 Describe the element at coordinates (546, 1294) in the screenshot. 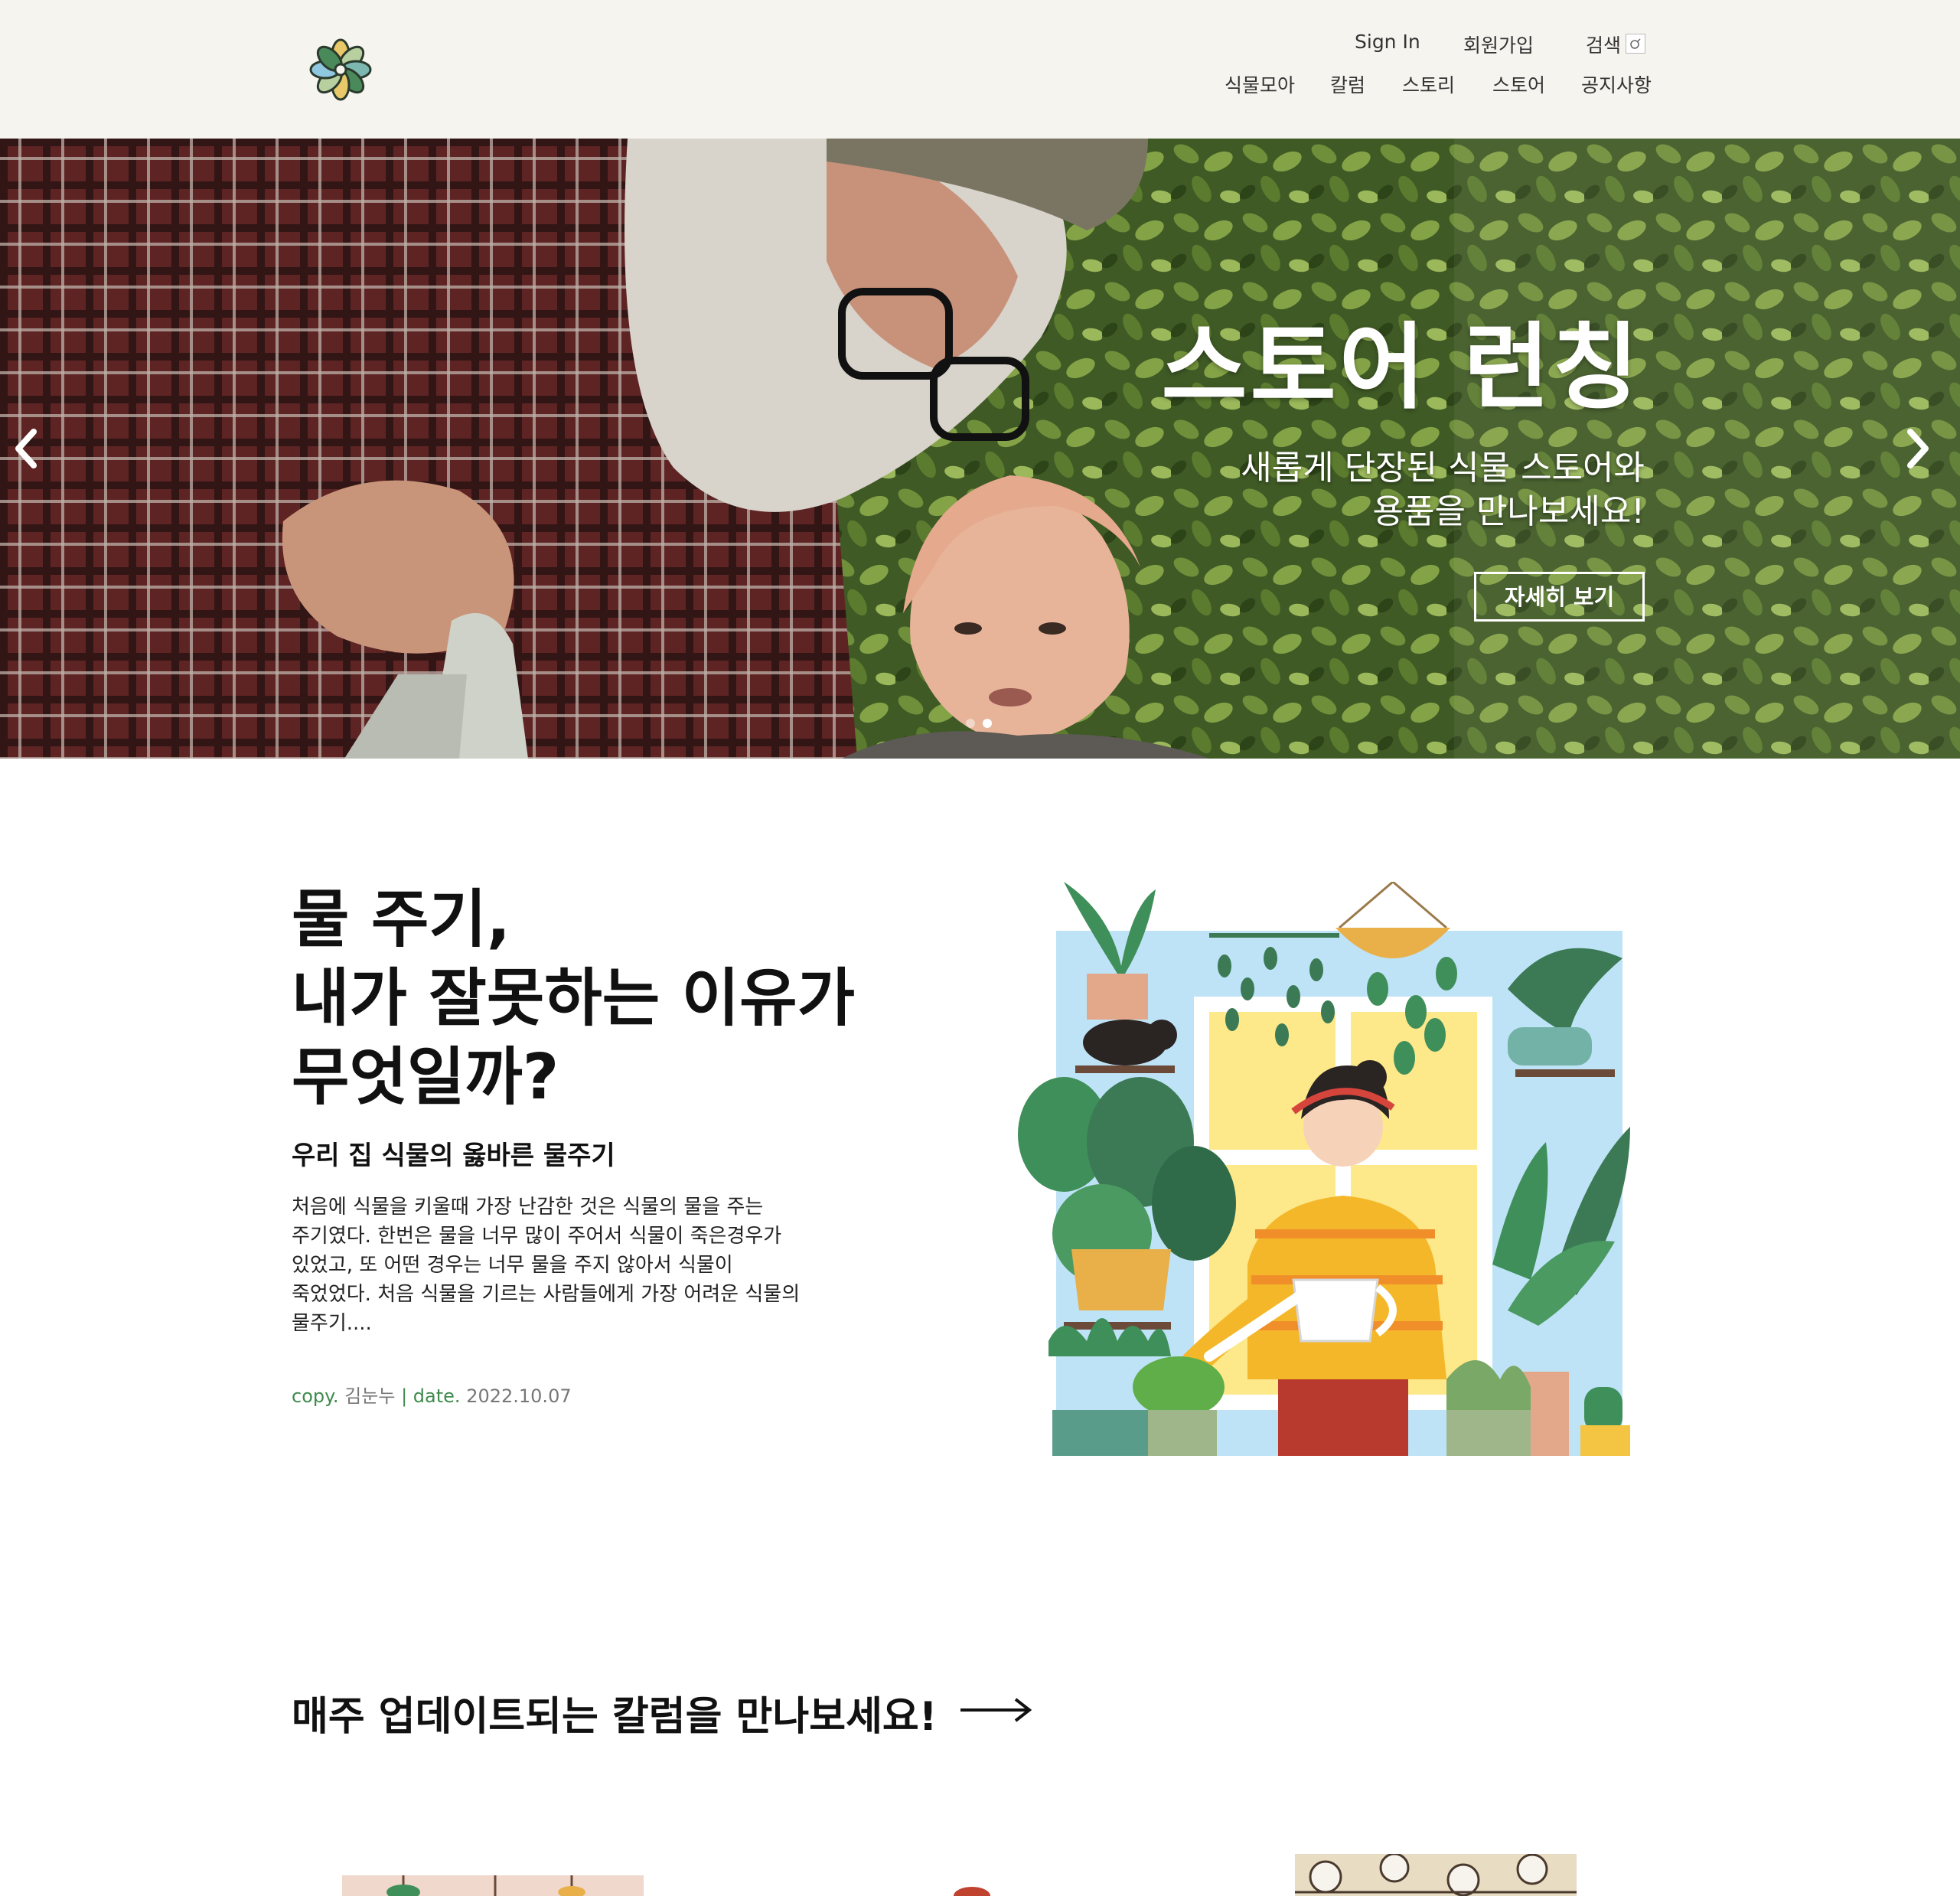

I see `excerpt-line: 죽었었다. 처음 식물을 기르는 사람들에게 가장 어려운 식물의` at that location.